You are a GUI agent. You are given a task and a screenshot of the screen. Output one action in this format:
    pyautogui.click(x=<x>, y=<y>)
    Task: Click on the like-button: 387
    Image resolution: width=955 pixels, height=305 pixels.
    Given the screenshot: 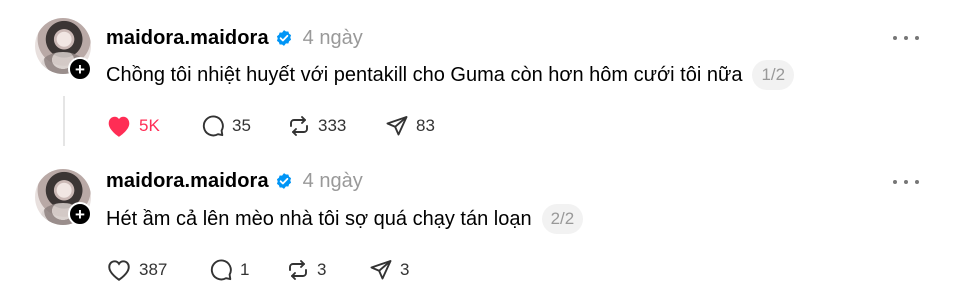 What is the action you would take?
    pyautogui.click(x=157, y=270)
    